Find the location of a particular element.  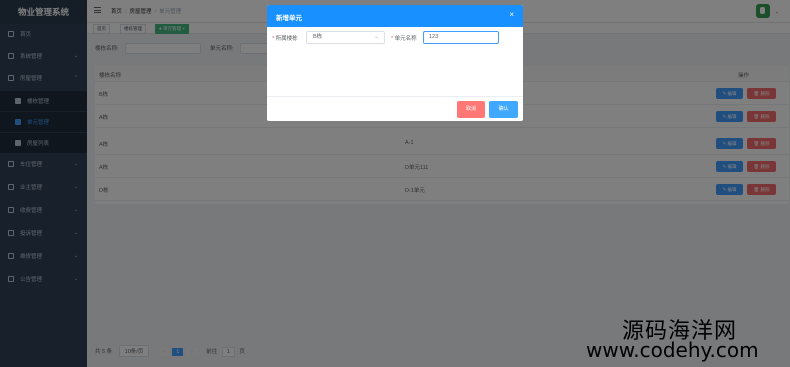

chevron-down-icon: ⌄ is located at coordinates (376, 37).